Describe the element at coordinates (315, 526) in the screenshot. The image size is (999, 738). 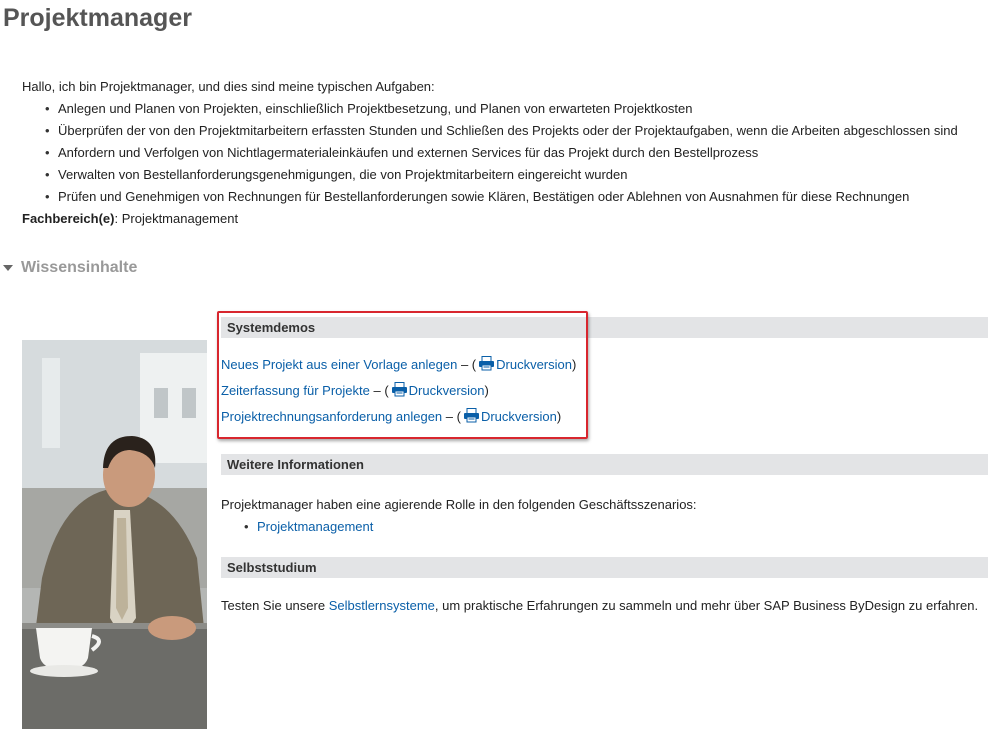
I see `scenario-link-project-management: Projektmanagement` at that location.